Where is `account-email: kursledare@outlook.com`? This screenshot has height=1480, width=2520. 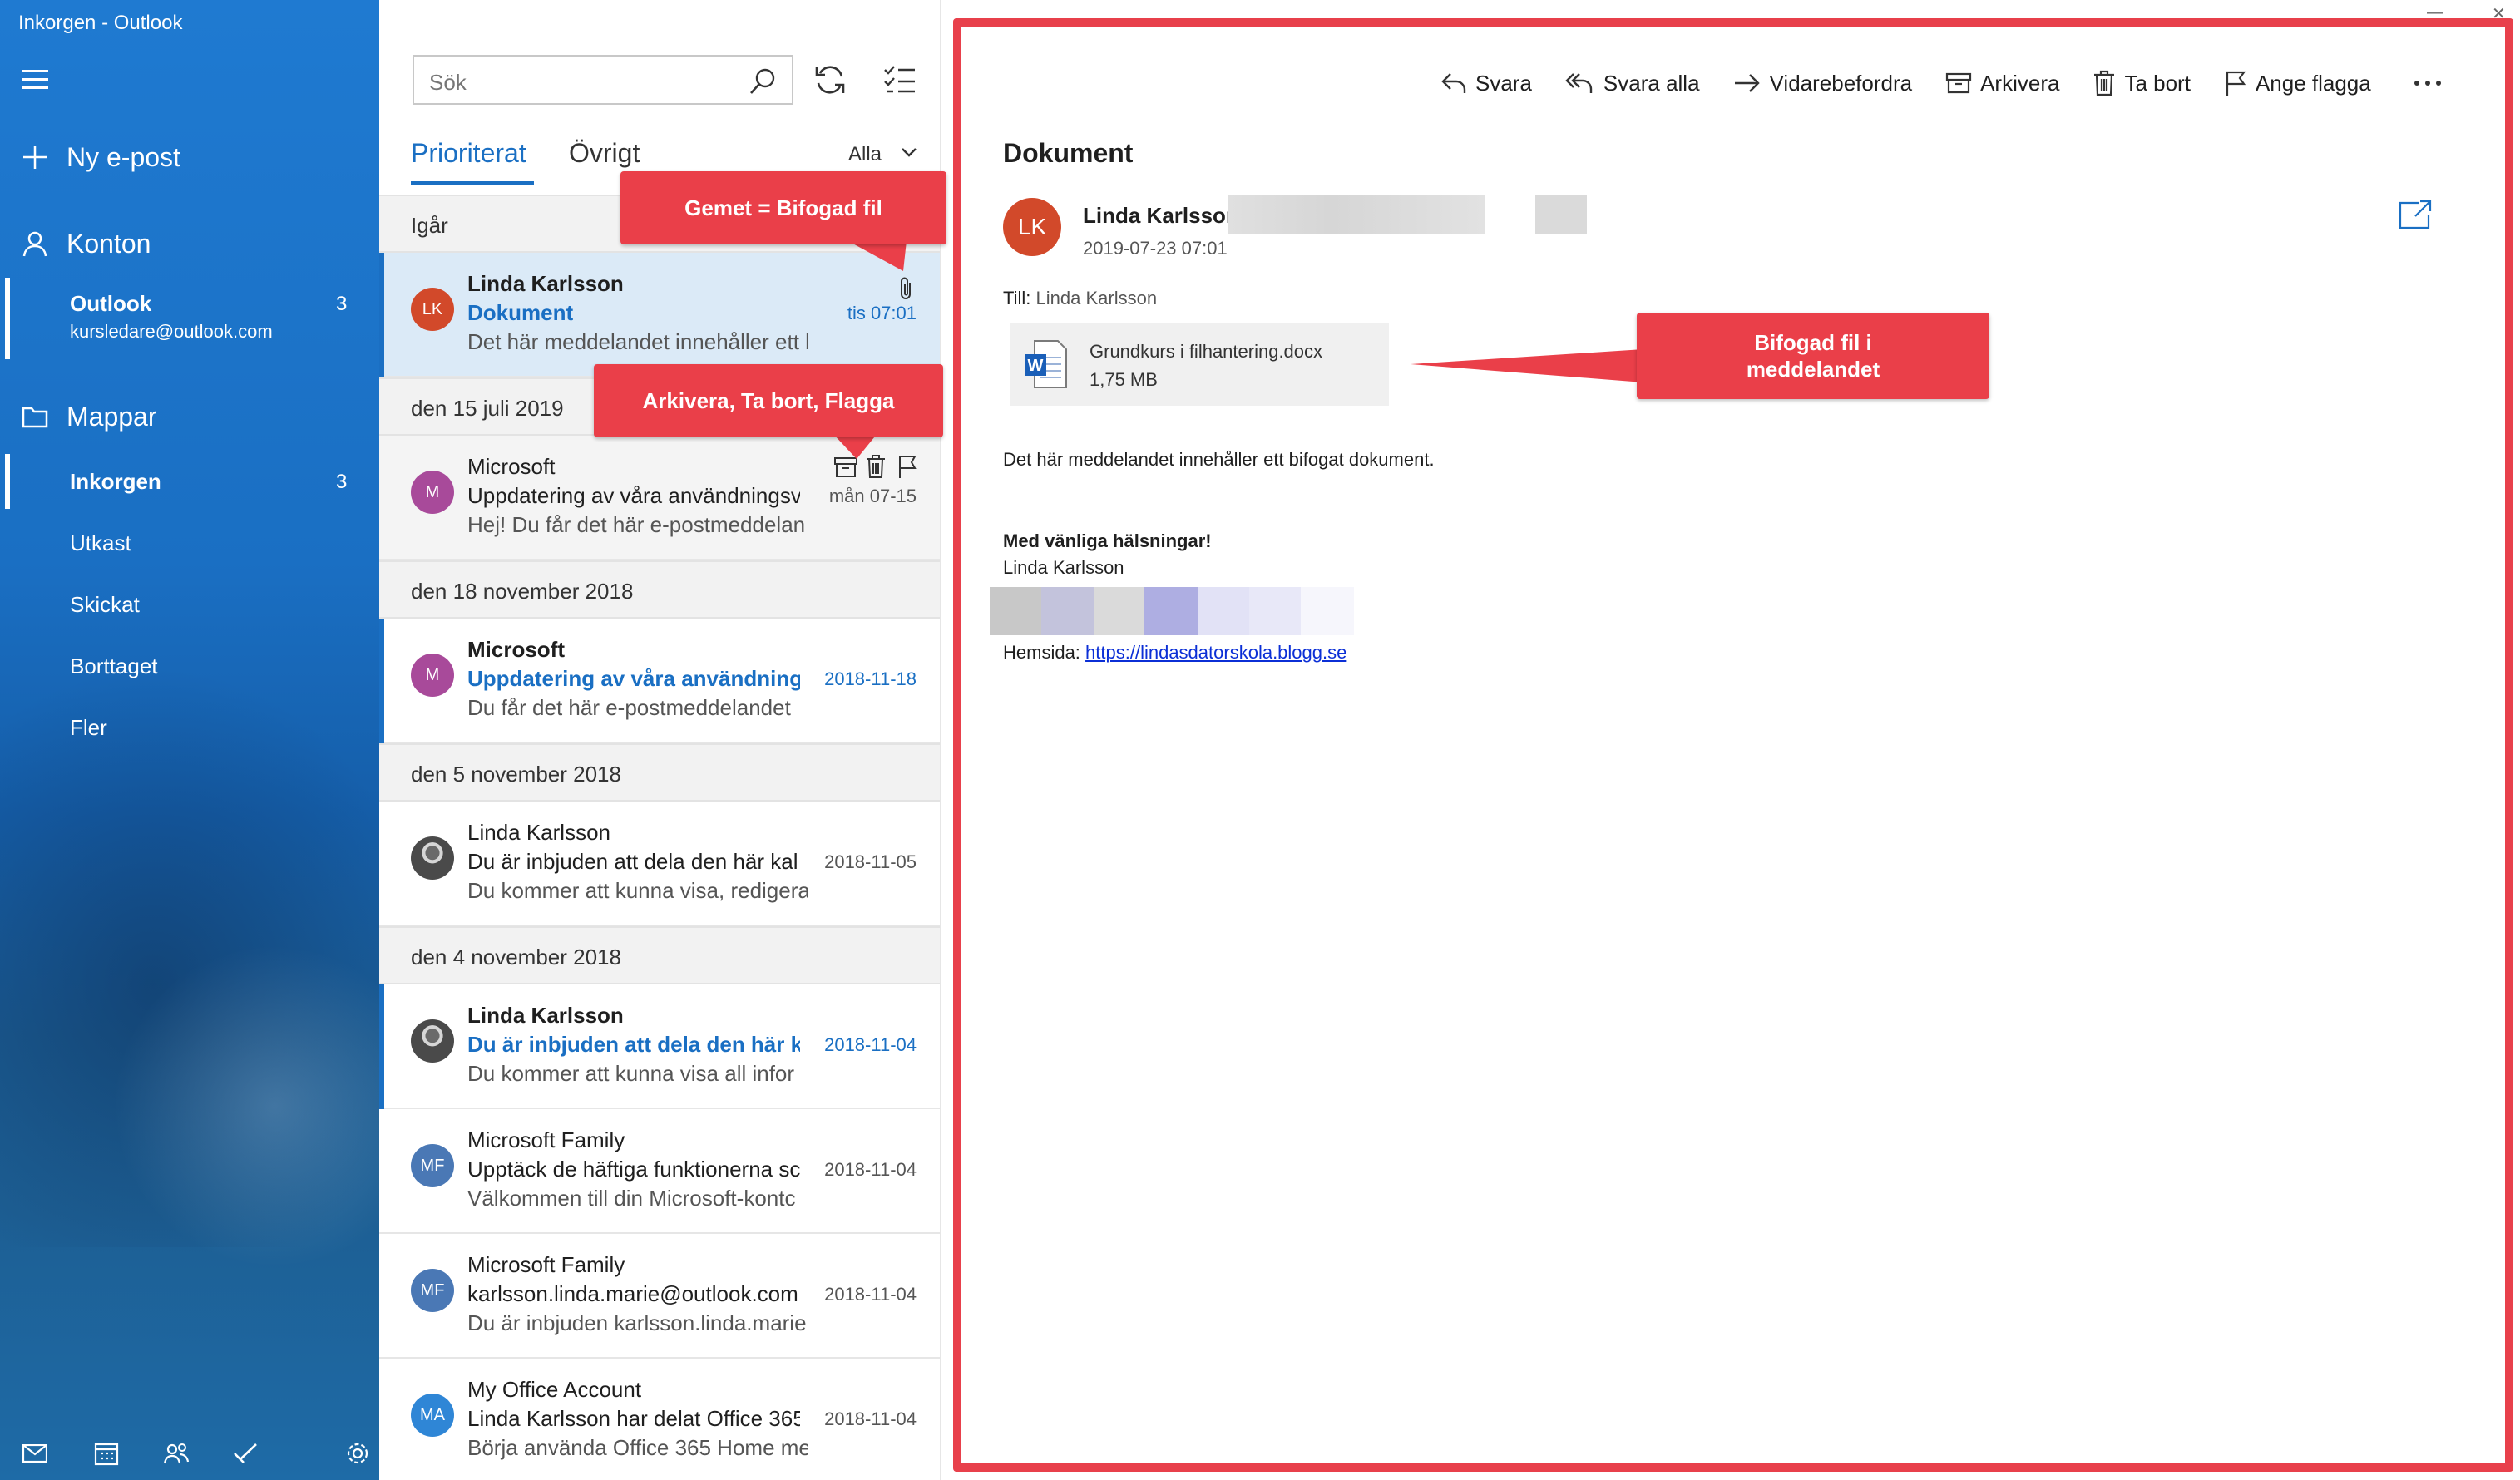
account-email: kursledare@outlook.com is located at coordinates (171, 331).